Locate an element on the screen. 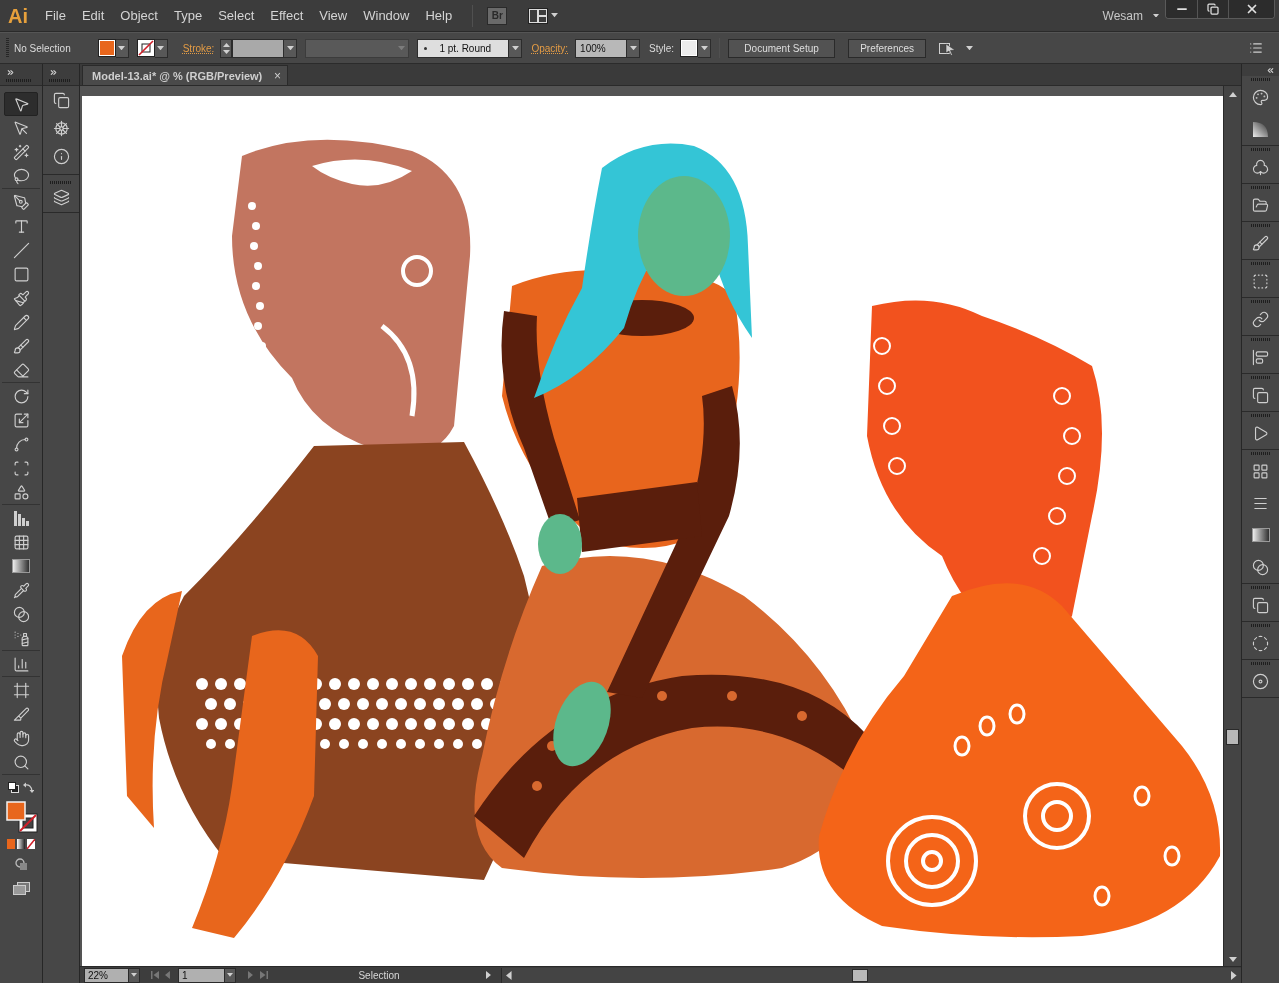 Image resolution: width=1279 pixels, height=983 pixels. info-icon is located at coordinates (61, 156).